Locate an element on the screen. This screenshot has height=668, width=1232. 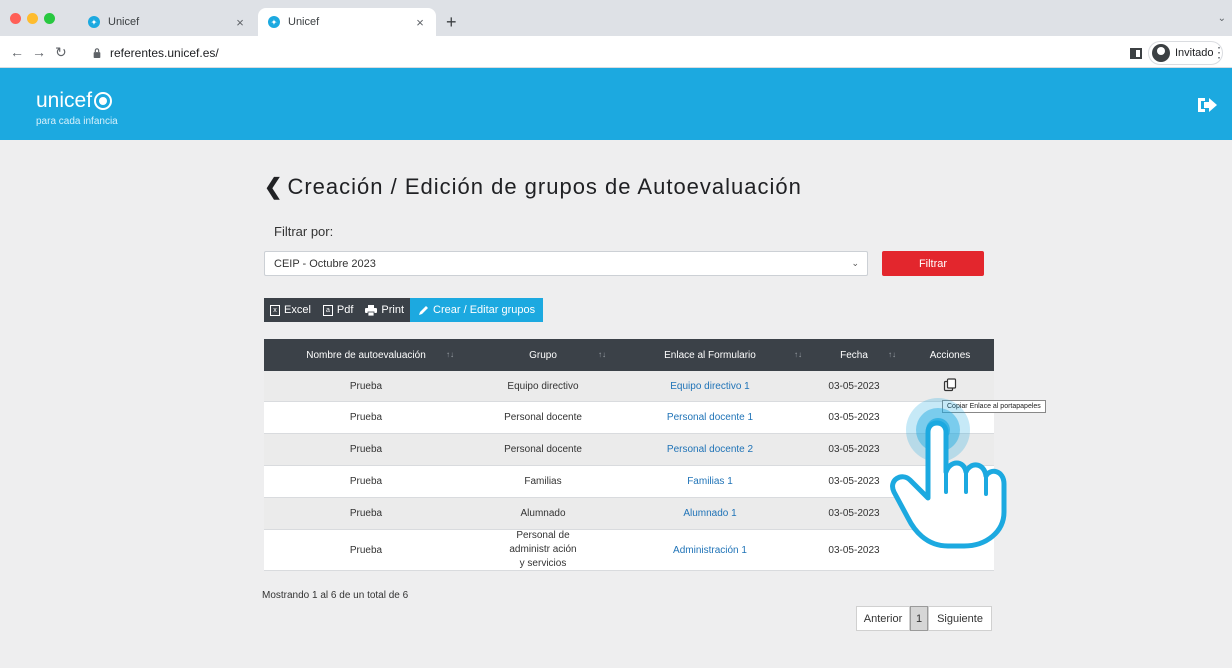
column-header-label: Fecha is located at coordinates (854, 355).